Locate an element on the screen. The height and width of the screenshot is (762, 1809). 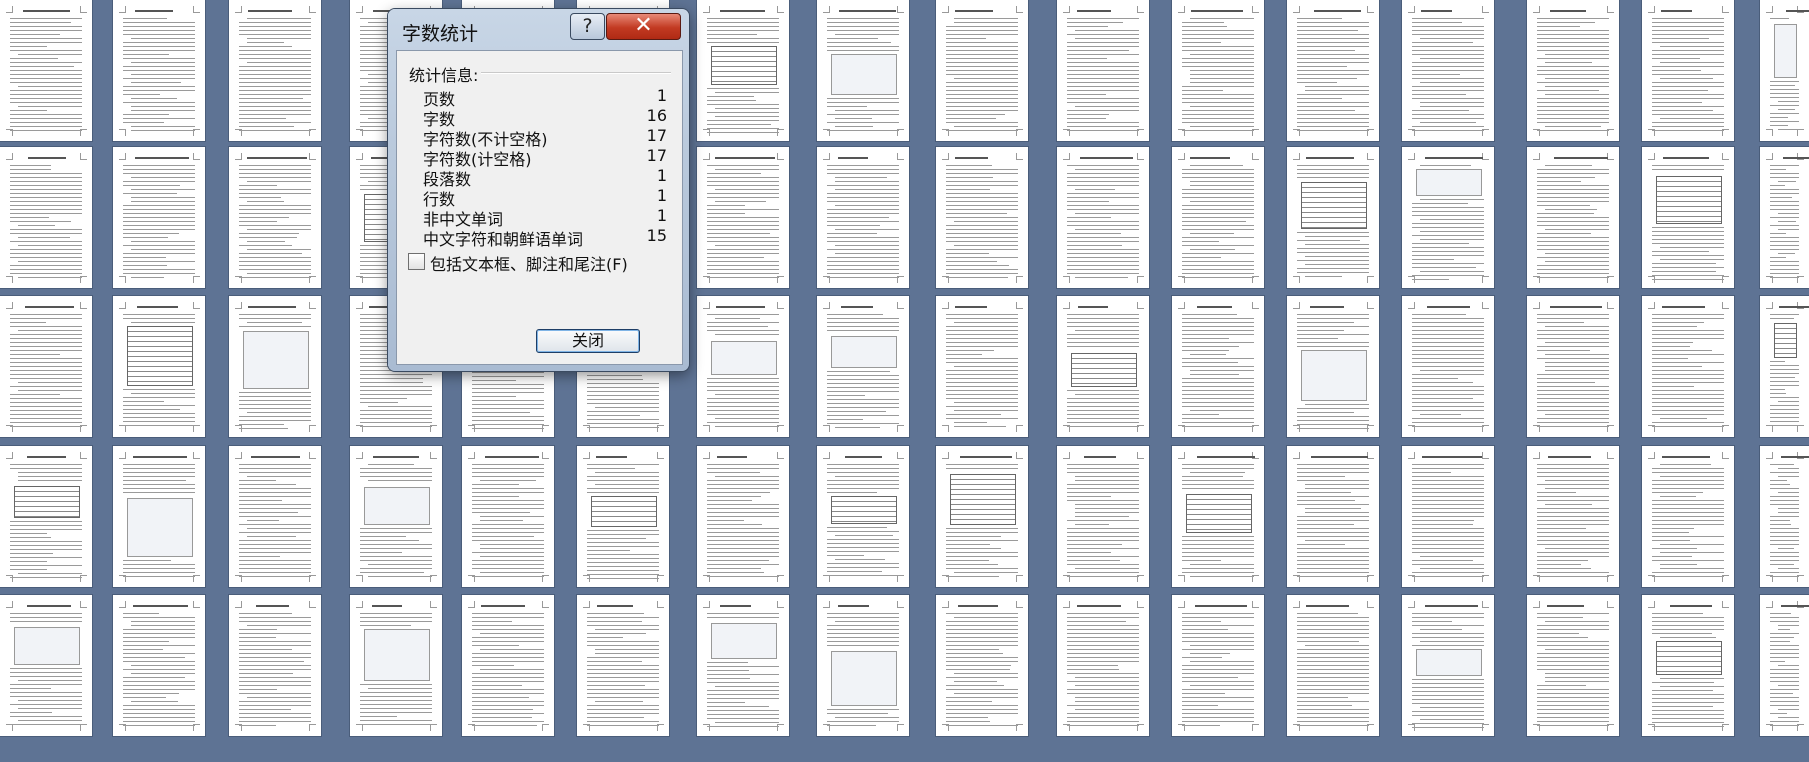
include-textboxes-label: 包括文本框、脚注和尾注(F) is located at coordinates (529, 263).